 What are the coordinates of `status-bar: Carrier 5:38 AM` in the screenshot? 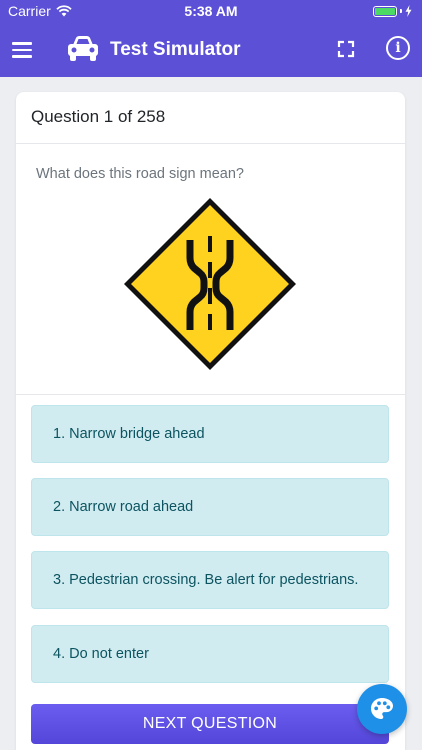 It's located at (211, 11).